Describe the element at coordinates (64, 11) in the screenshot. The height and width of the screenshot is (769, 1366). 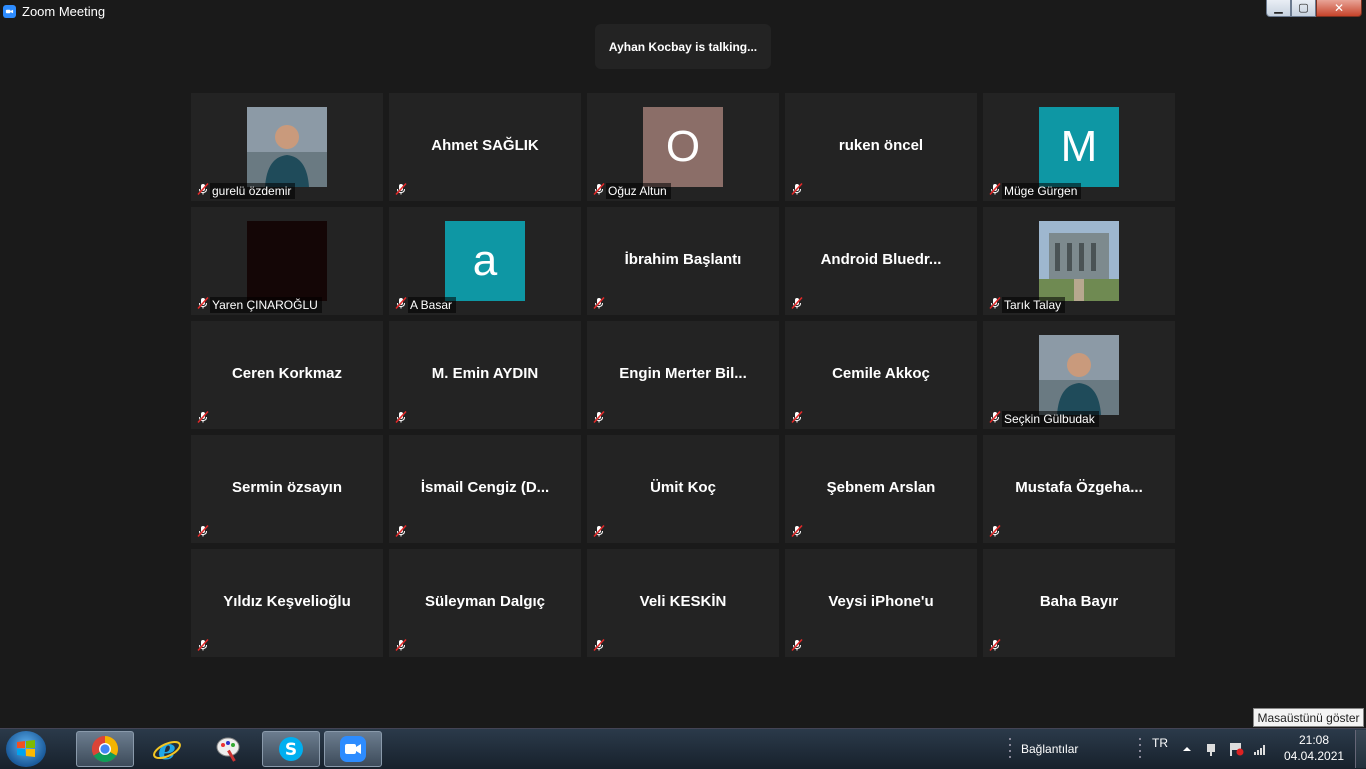
I see `window-title: Zoom Meeting` at that location.